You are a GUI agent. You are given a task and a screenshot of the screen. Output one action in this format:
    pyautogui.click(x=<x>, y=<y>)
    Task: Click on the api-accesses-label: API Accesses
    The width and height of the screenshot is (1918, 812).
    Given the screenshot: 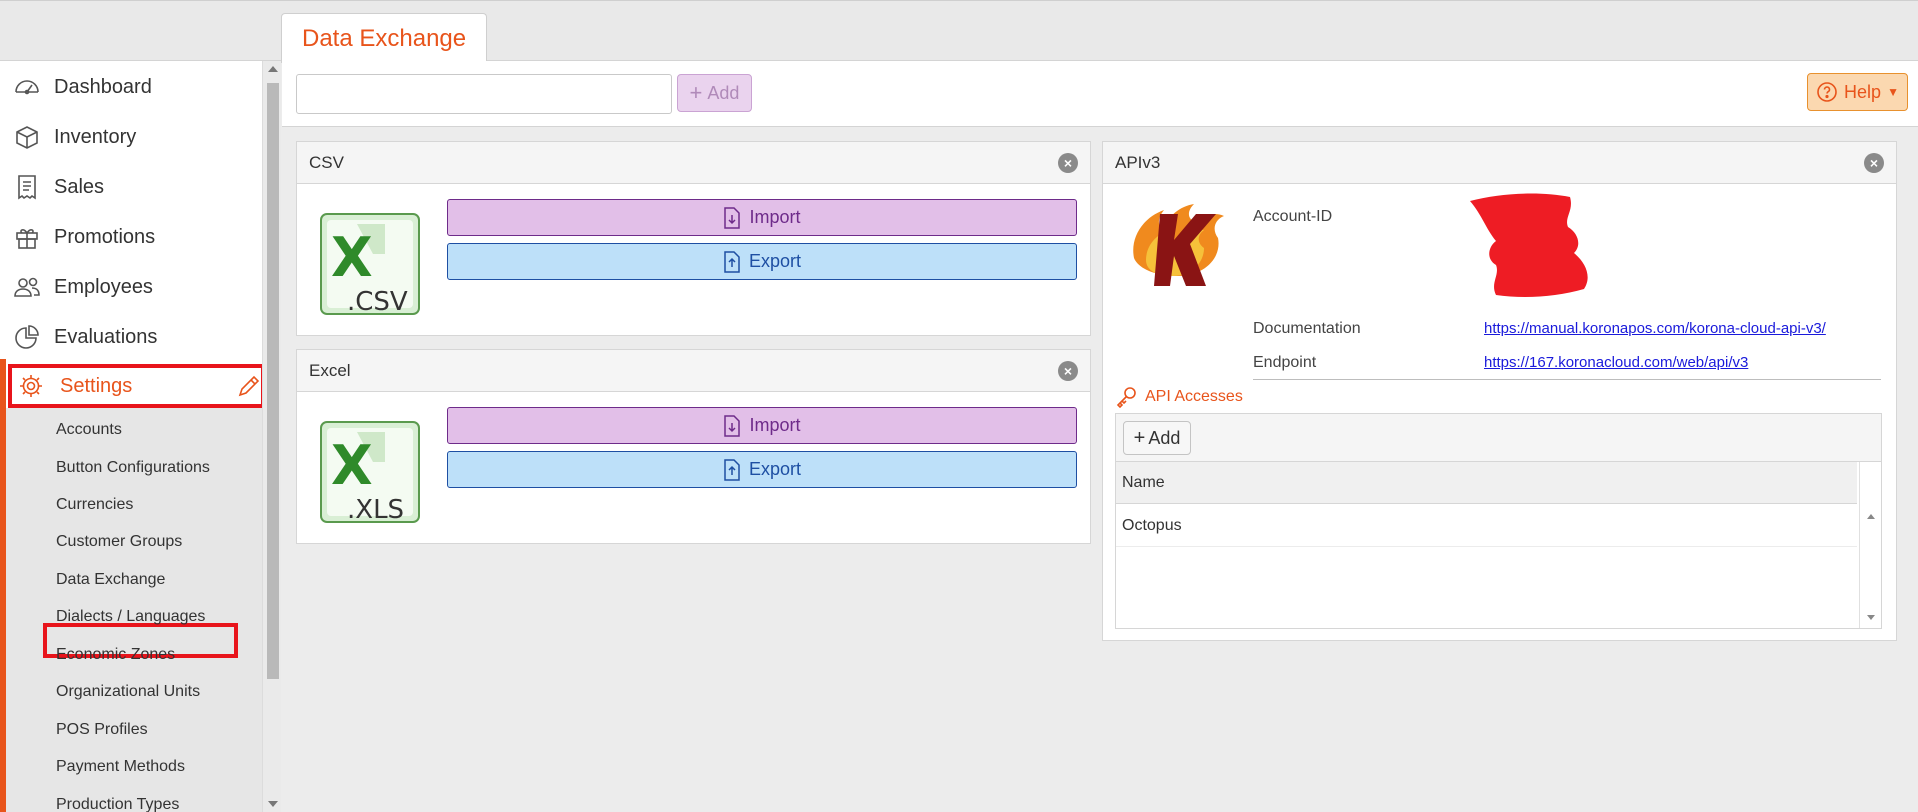 What is the action you would take?
    pyautogui.click(x=1194, y=396)
    